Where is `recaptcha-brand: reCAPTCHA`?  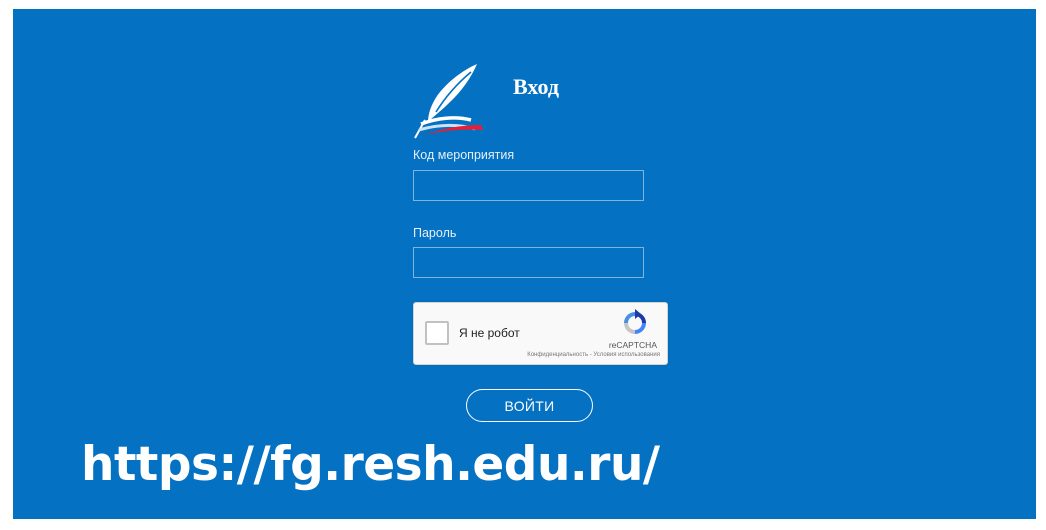 recaptcha-brand: reCAPTCHA is located at coordinates (632, 345).